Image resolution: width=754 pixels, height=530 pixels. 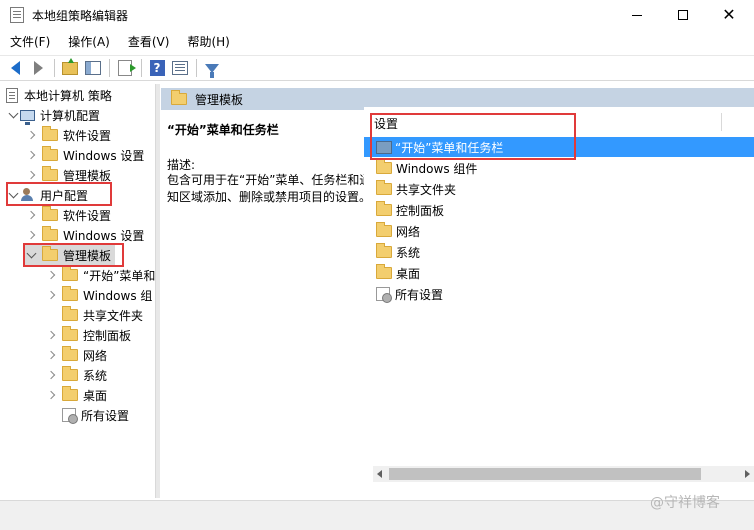 I want to click on toolbar: ?, so click(x=377, y=68).